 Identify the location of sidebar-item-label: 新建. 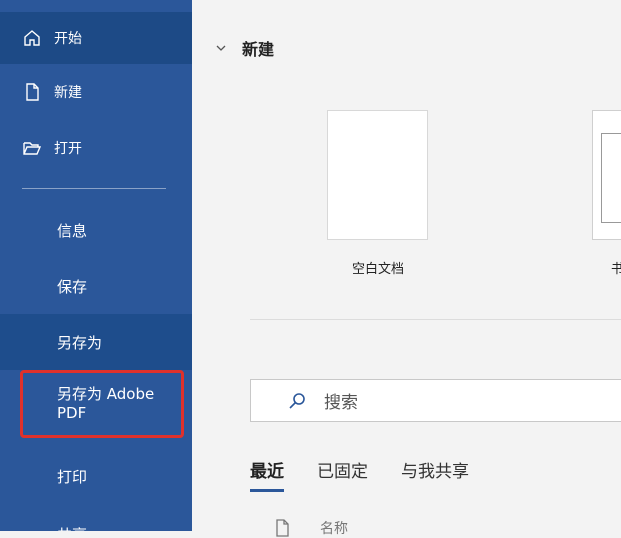
(68, 93).